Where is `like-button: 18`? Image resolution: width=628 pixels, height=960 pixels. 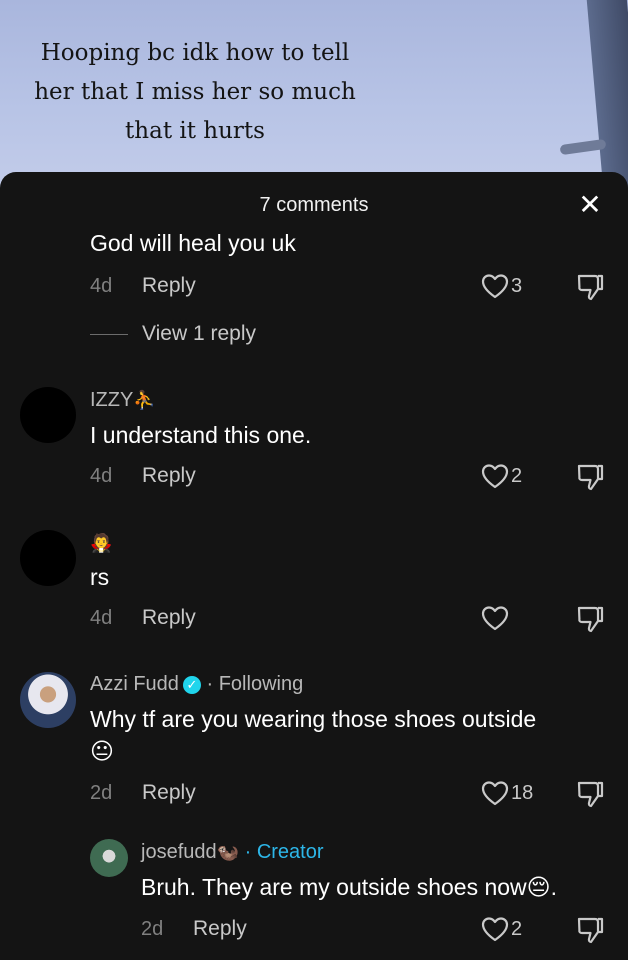 like-button: 18 is located at coordinates (507, 793).